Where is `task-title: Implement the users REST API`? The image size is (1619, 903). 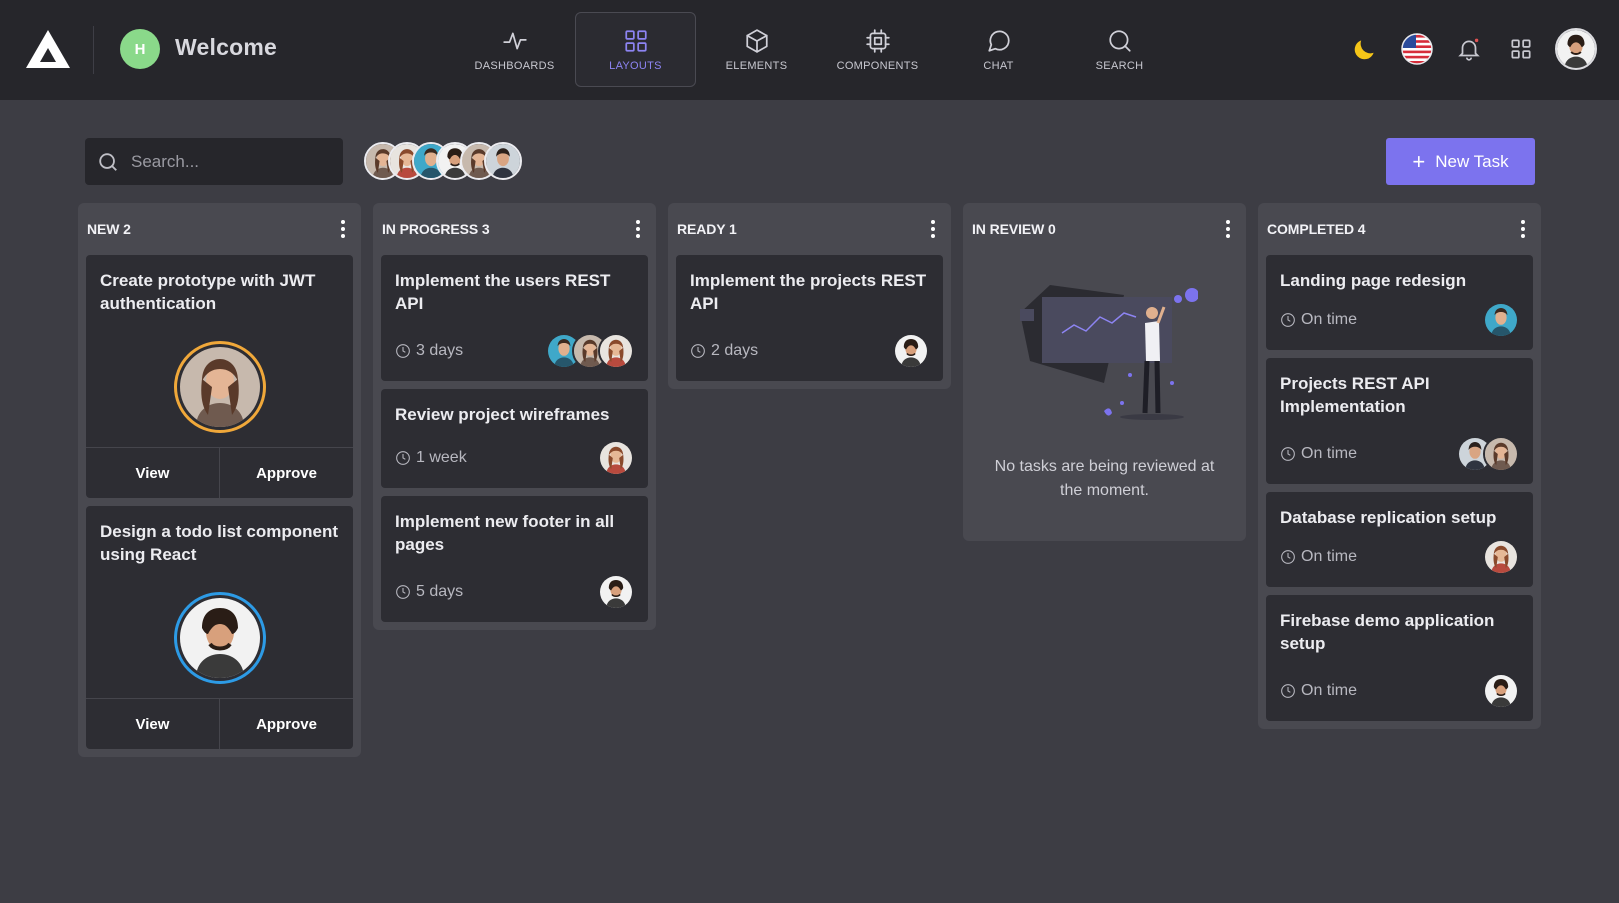 task-title: Implement the users REST API is located at coordinates (503, 292).